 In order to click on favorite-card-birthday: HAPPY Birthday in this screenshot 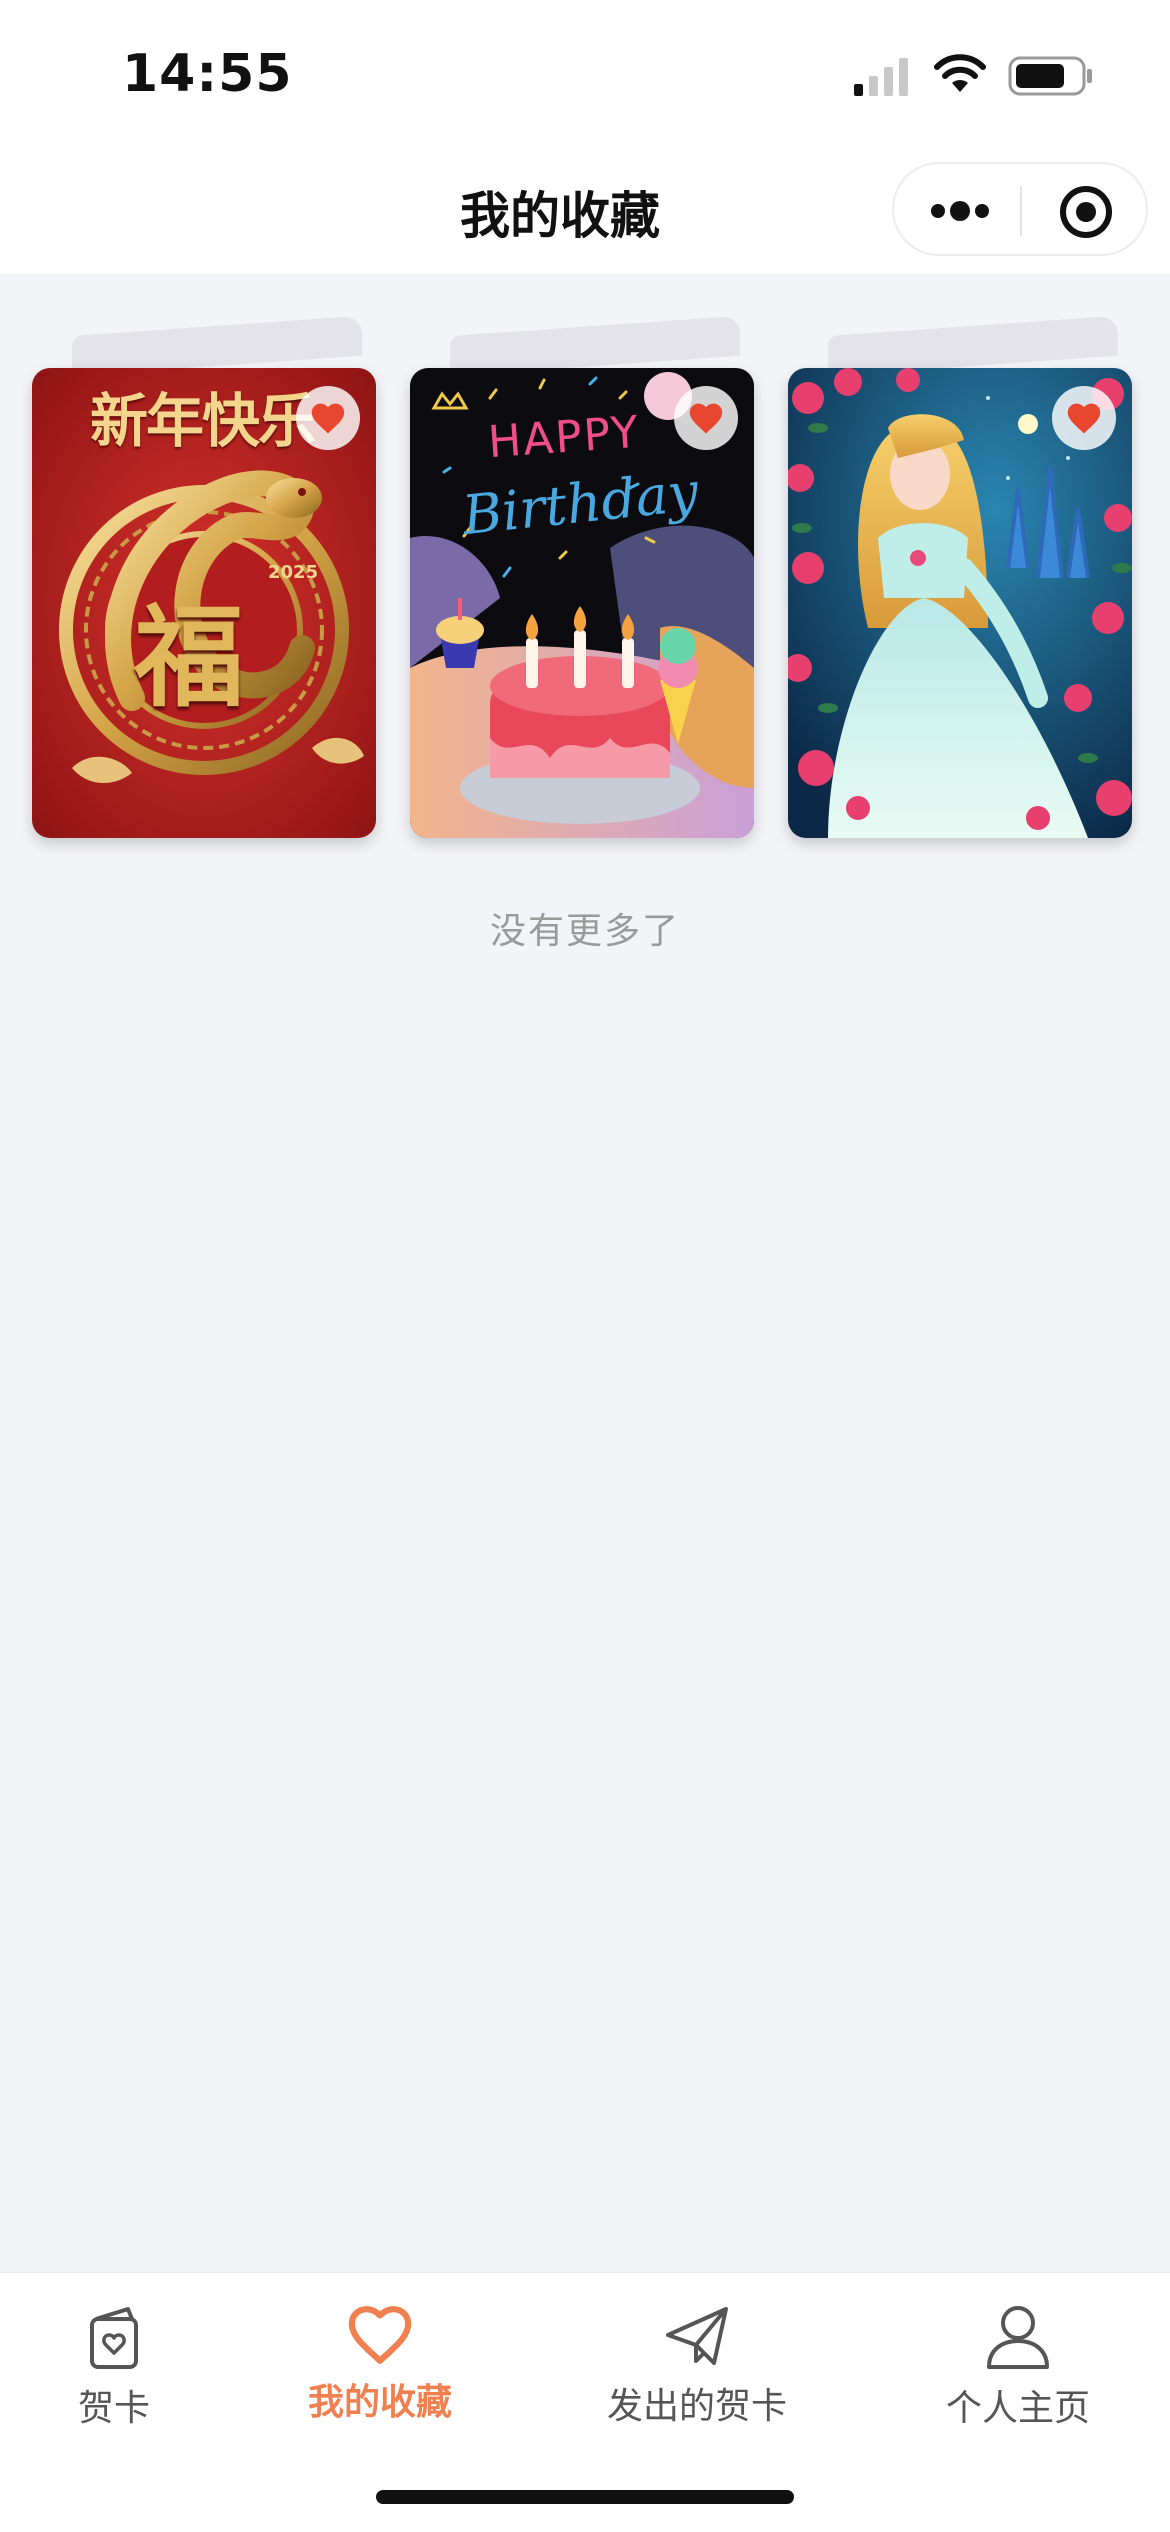, I will do `click(582, 576)`.